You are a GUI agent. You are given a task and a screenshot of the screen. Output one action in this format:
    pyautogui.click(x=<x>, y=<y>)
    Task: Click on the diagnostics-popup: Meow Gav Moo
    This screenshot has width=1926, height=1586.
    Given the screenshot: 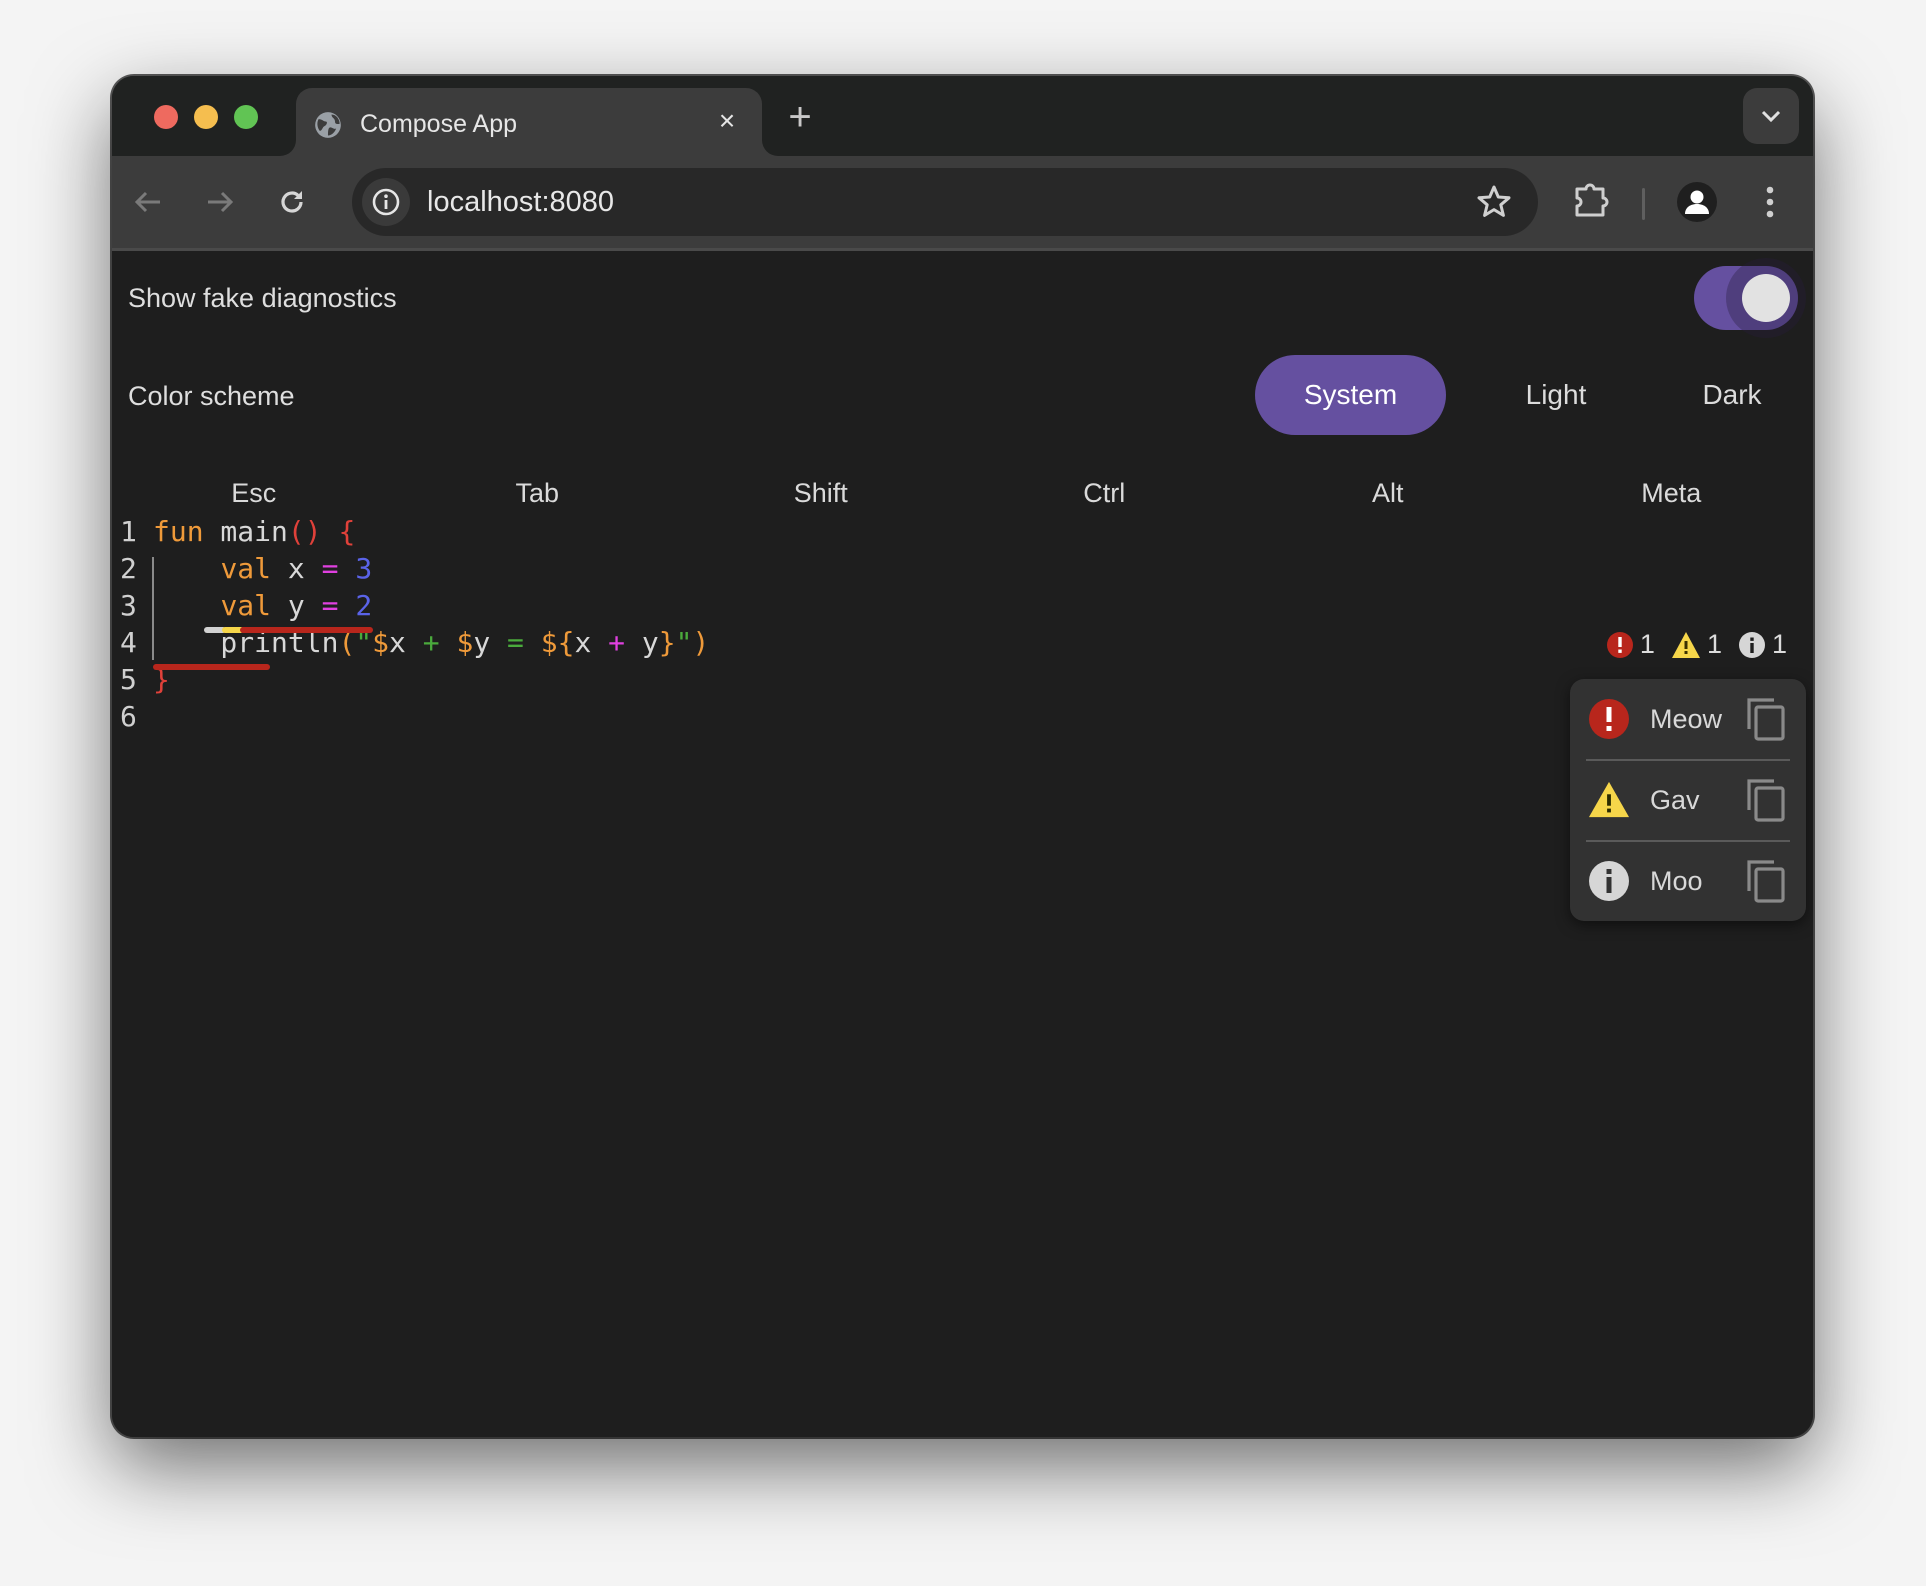 What is the action you would take?
    pyautogui.click(x=1688, y=800)
    